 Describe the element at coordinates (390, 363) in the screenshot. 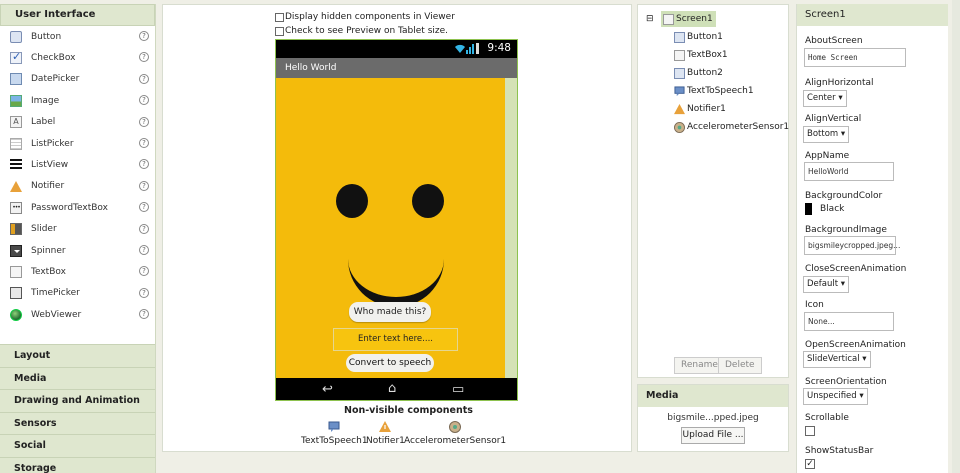

I see `convert-to-speech-button: Convert to speech` at that location.